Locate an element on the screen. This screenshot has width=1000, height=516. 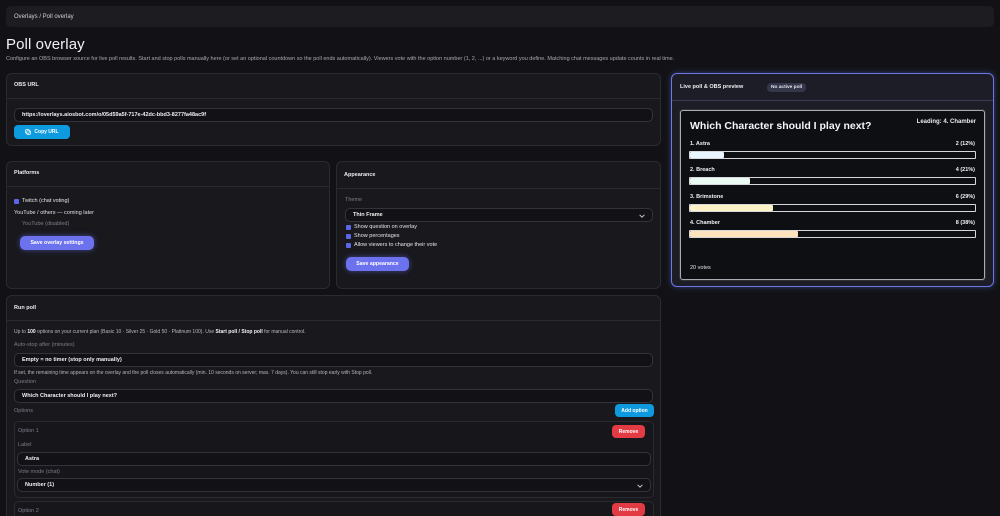
allow-change-vote-label: Allow viewers to change their vote is located at coordinates (396, 245).